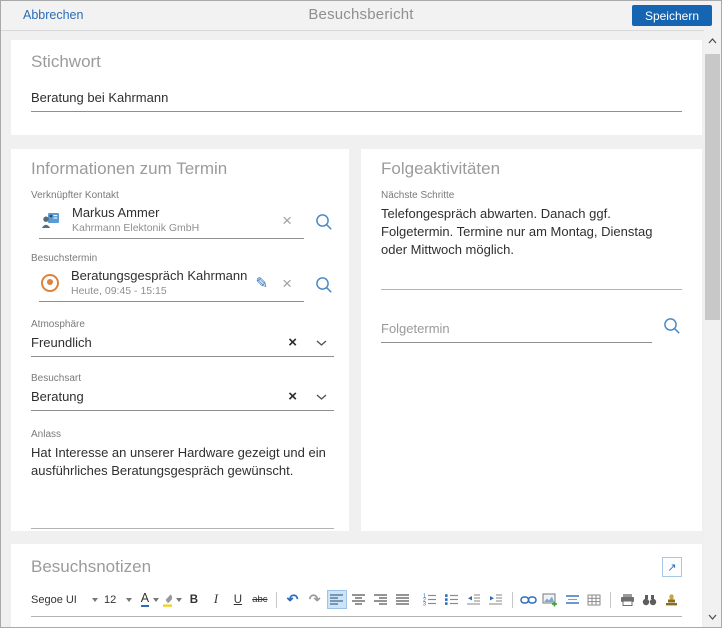 The width and height of the screenshot is (722, 628). I want to click on highlight-icon, so click(167, 600).